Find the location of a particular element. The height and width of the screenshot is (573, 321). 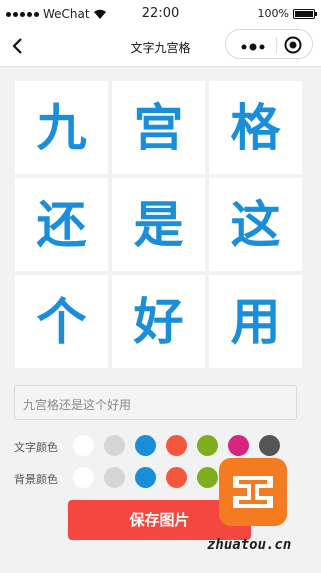

nav-bar: 文字九宫格 is located at coordinates (160, 47).